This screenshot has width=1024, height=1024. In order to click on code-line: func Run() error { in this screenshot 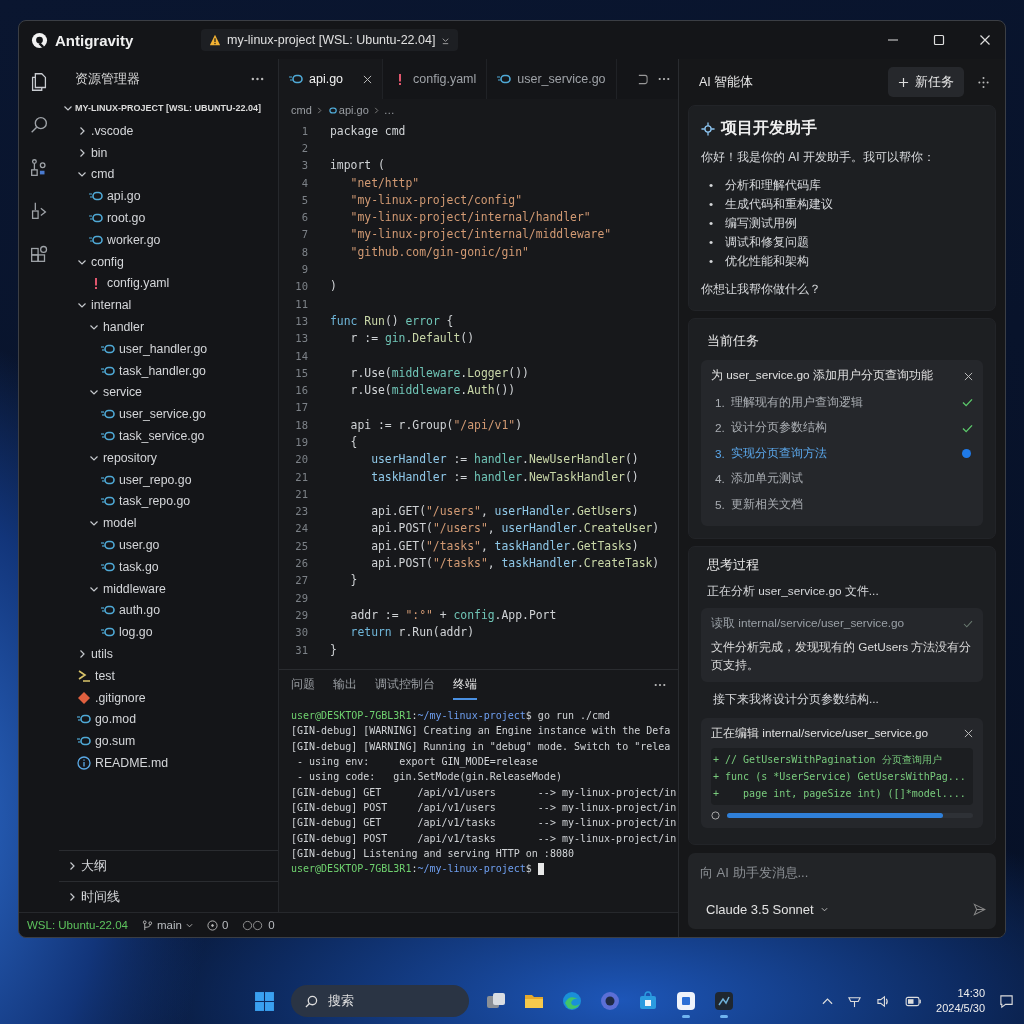, I will do `click(392, 320)`.